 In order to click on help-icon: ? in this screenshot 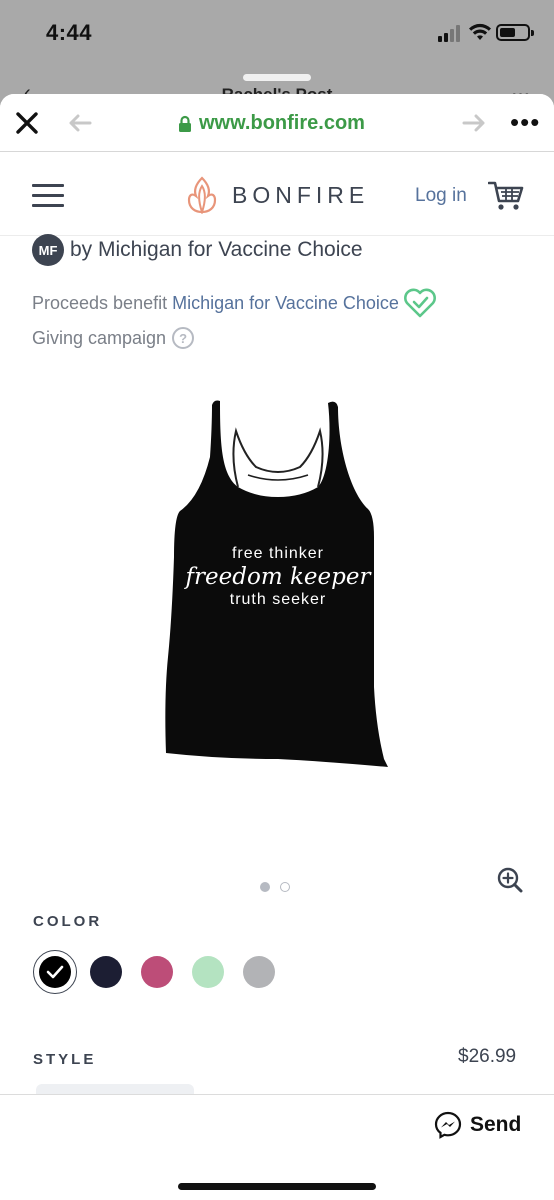, I will do `click(183, 338)`.